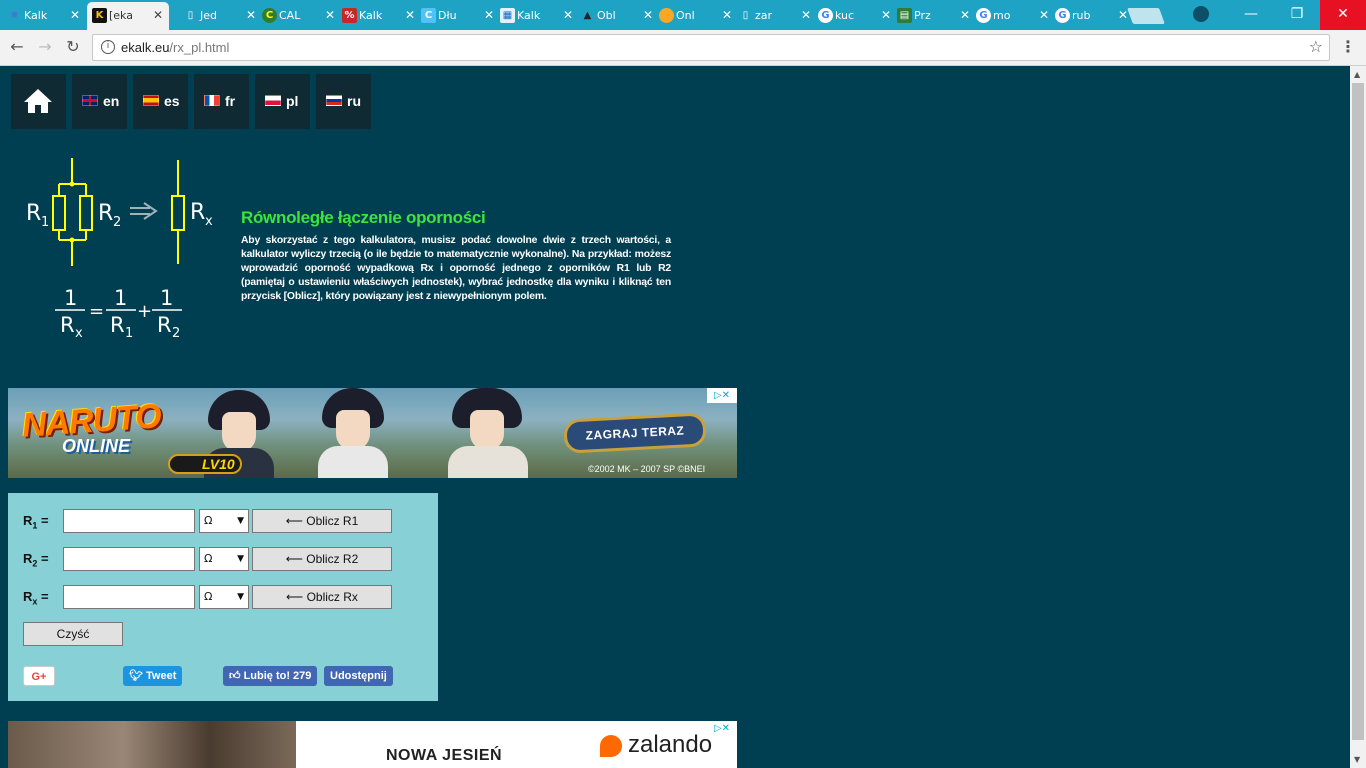  I want to click on formula-r2-sub: 2, so click(176, 333).